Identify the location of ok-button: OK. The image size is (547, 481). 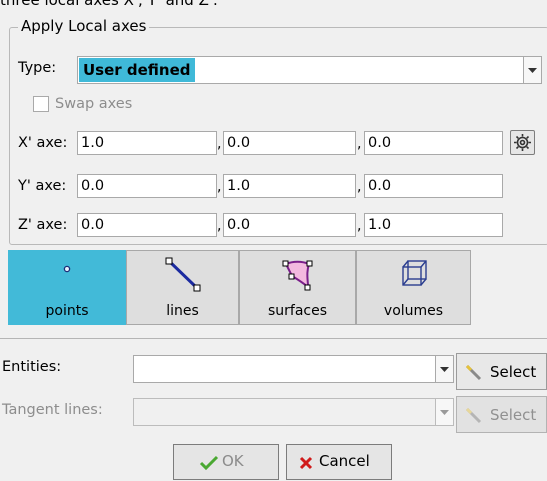
(226, 462).